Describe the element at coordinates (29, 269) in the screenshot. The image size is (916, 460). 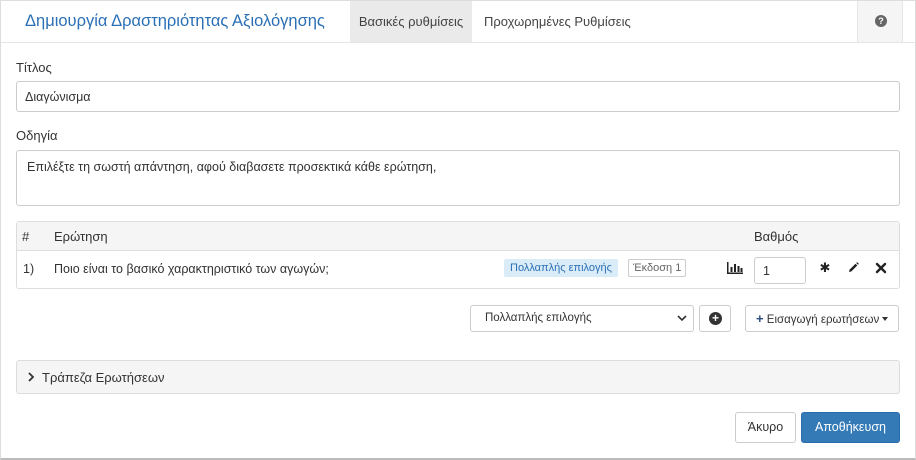
I see `row-num: 1)` at that location.